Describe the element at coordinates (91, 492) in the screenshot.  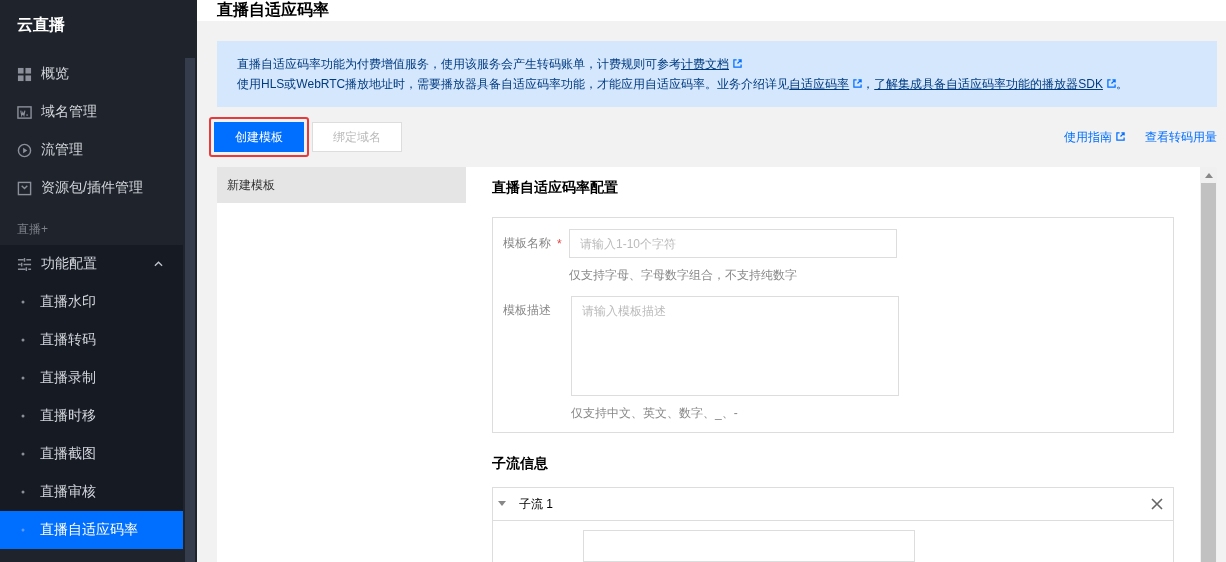
I see `sidebar-item: 直播审核` at that location.